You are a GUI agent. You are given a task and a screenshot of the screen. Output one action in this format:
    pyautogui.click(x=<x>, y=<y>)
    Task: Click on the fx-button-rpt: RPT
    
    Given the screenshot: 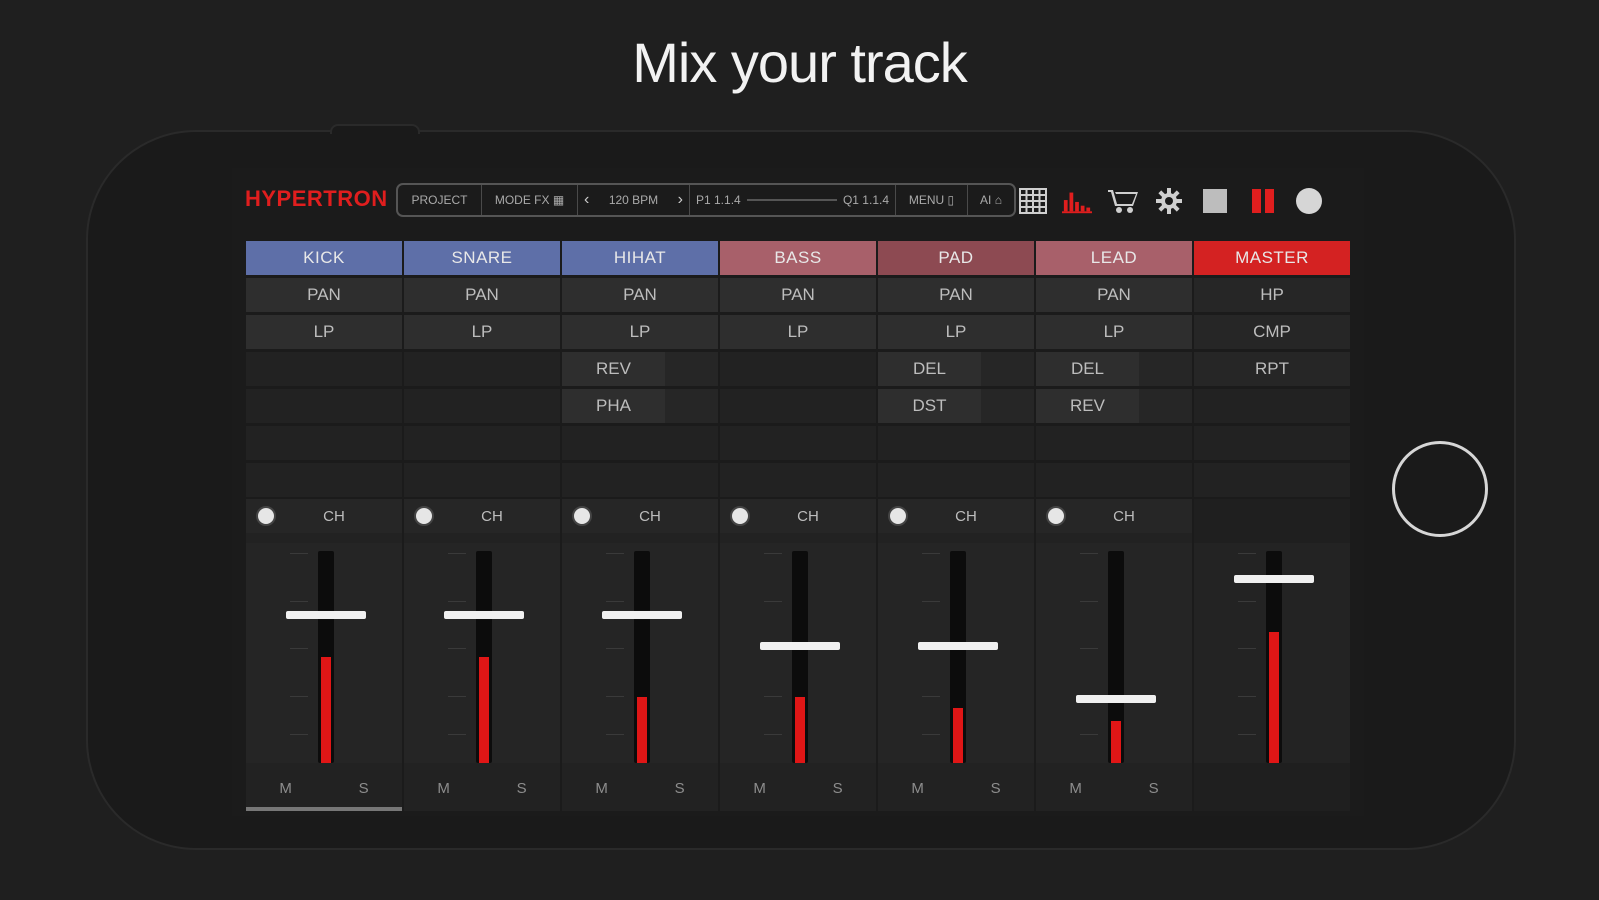 What is the action you would take?
    pyautogui.click(x=1272, y=369)
    